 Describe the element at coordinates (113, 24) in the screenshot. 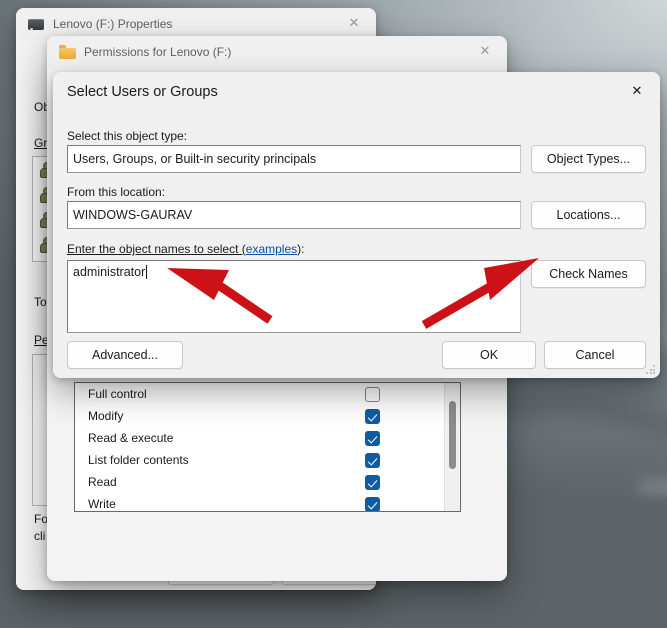

I see `properties-title: Lenovo (F:) Properties` at that location.